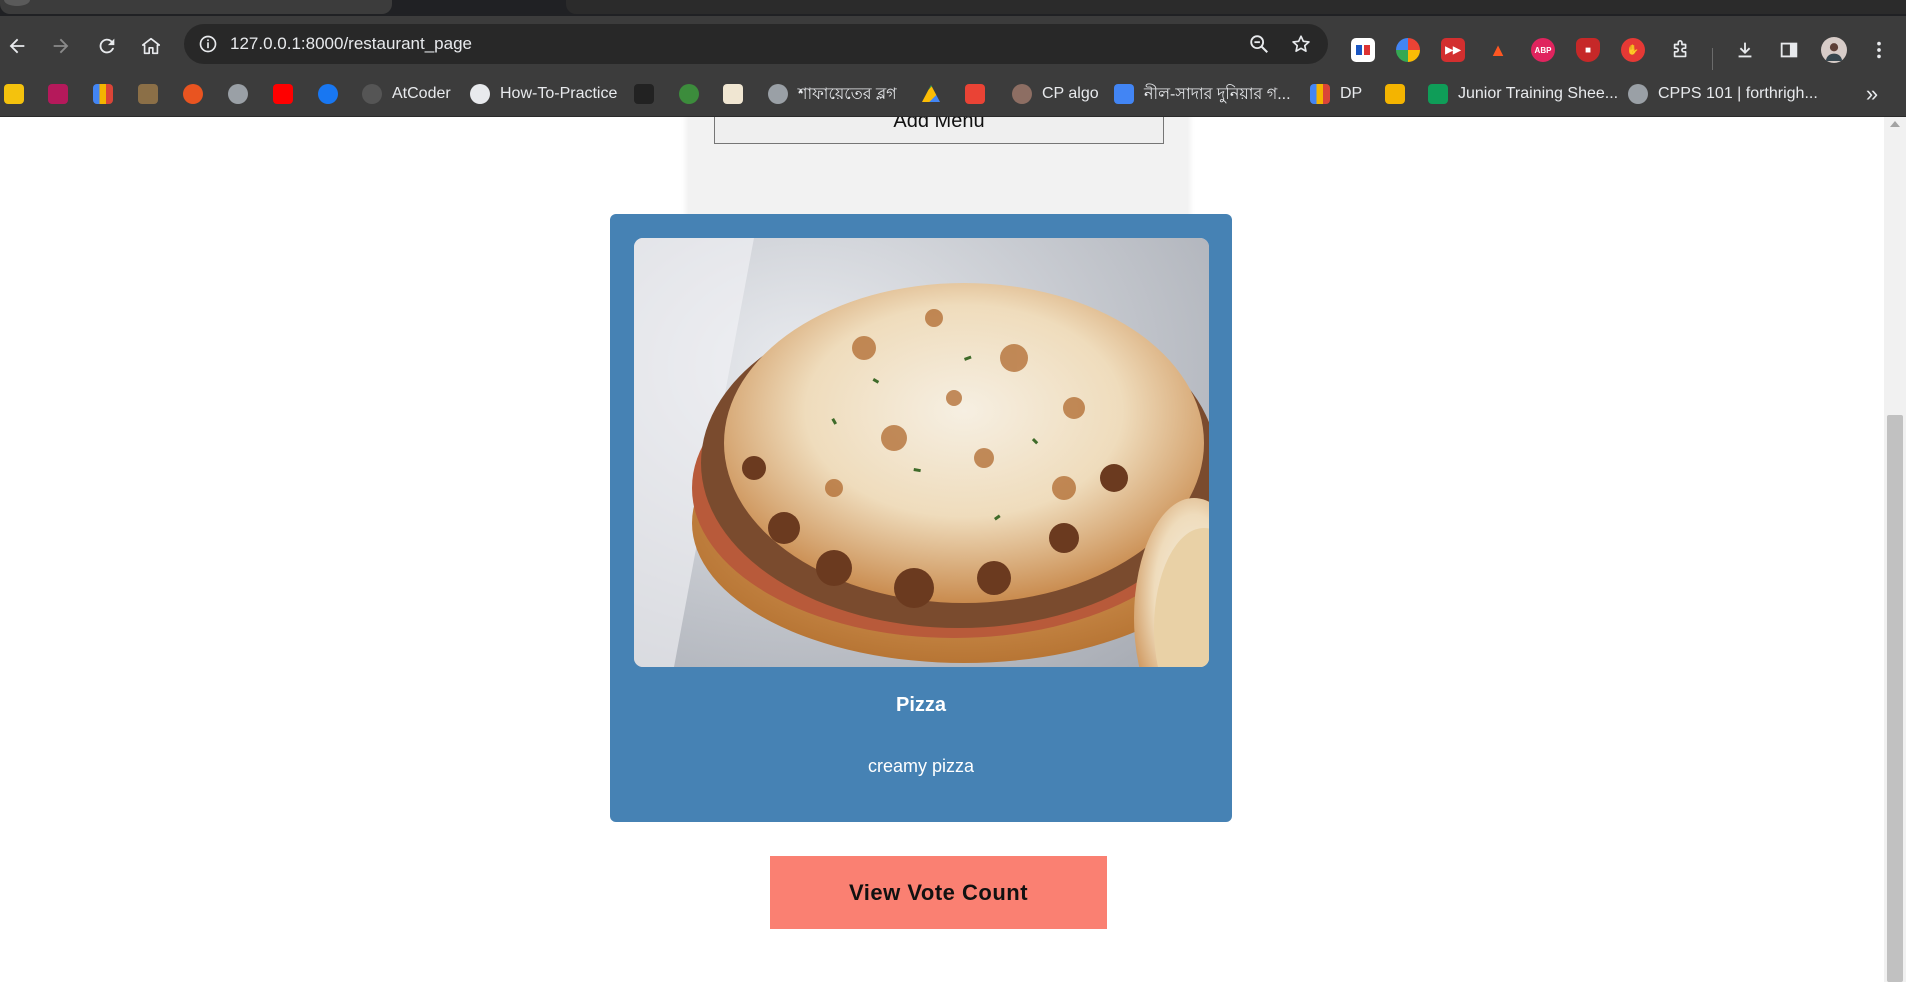  I want to click on bookmark-youtube, so click(283, 94).